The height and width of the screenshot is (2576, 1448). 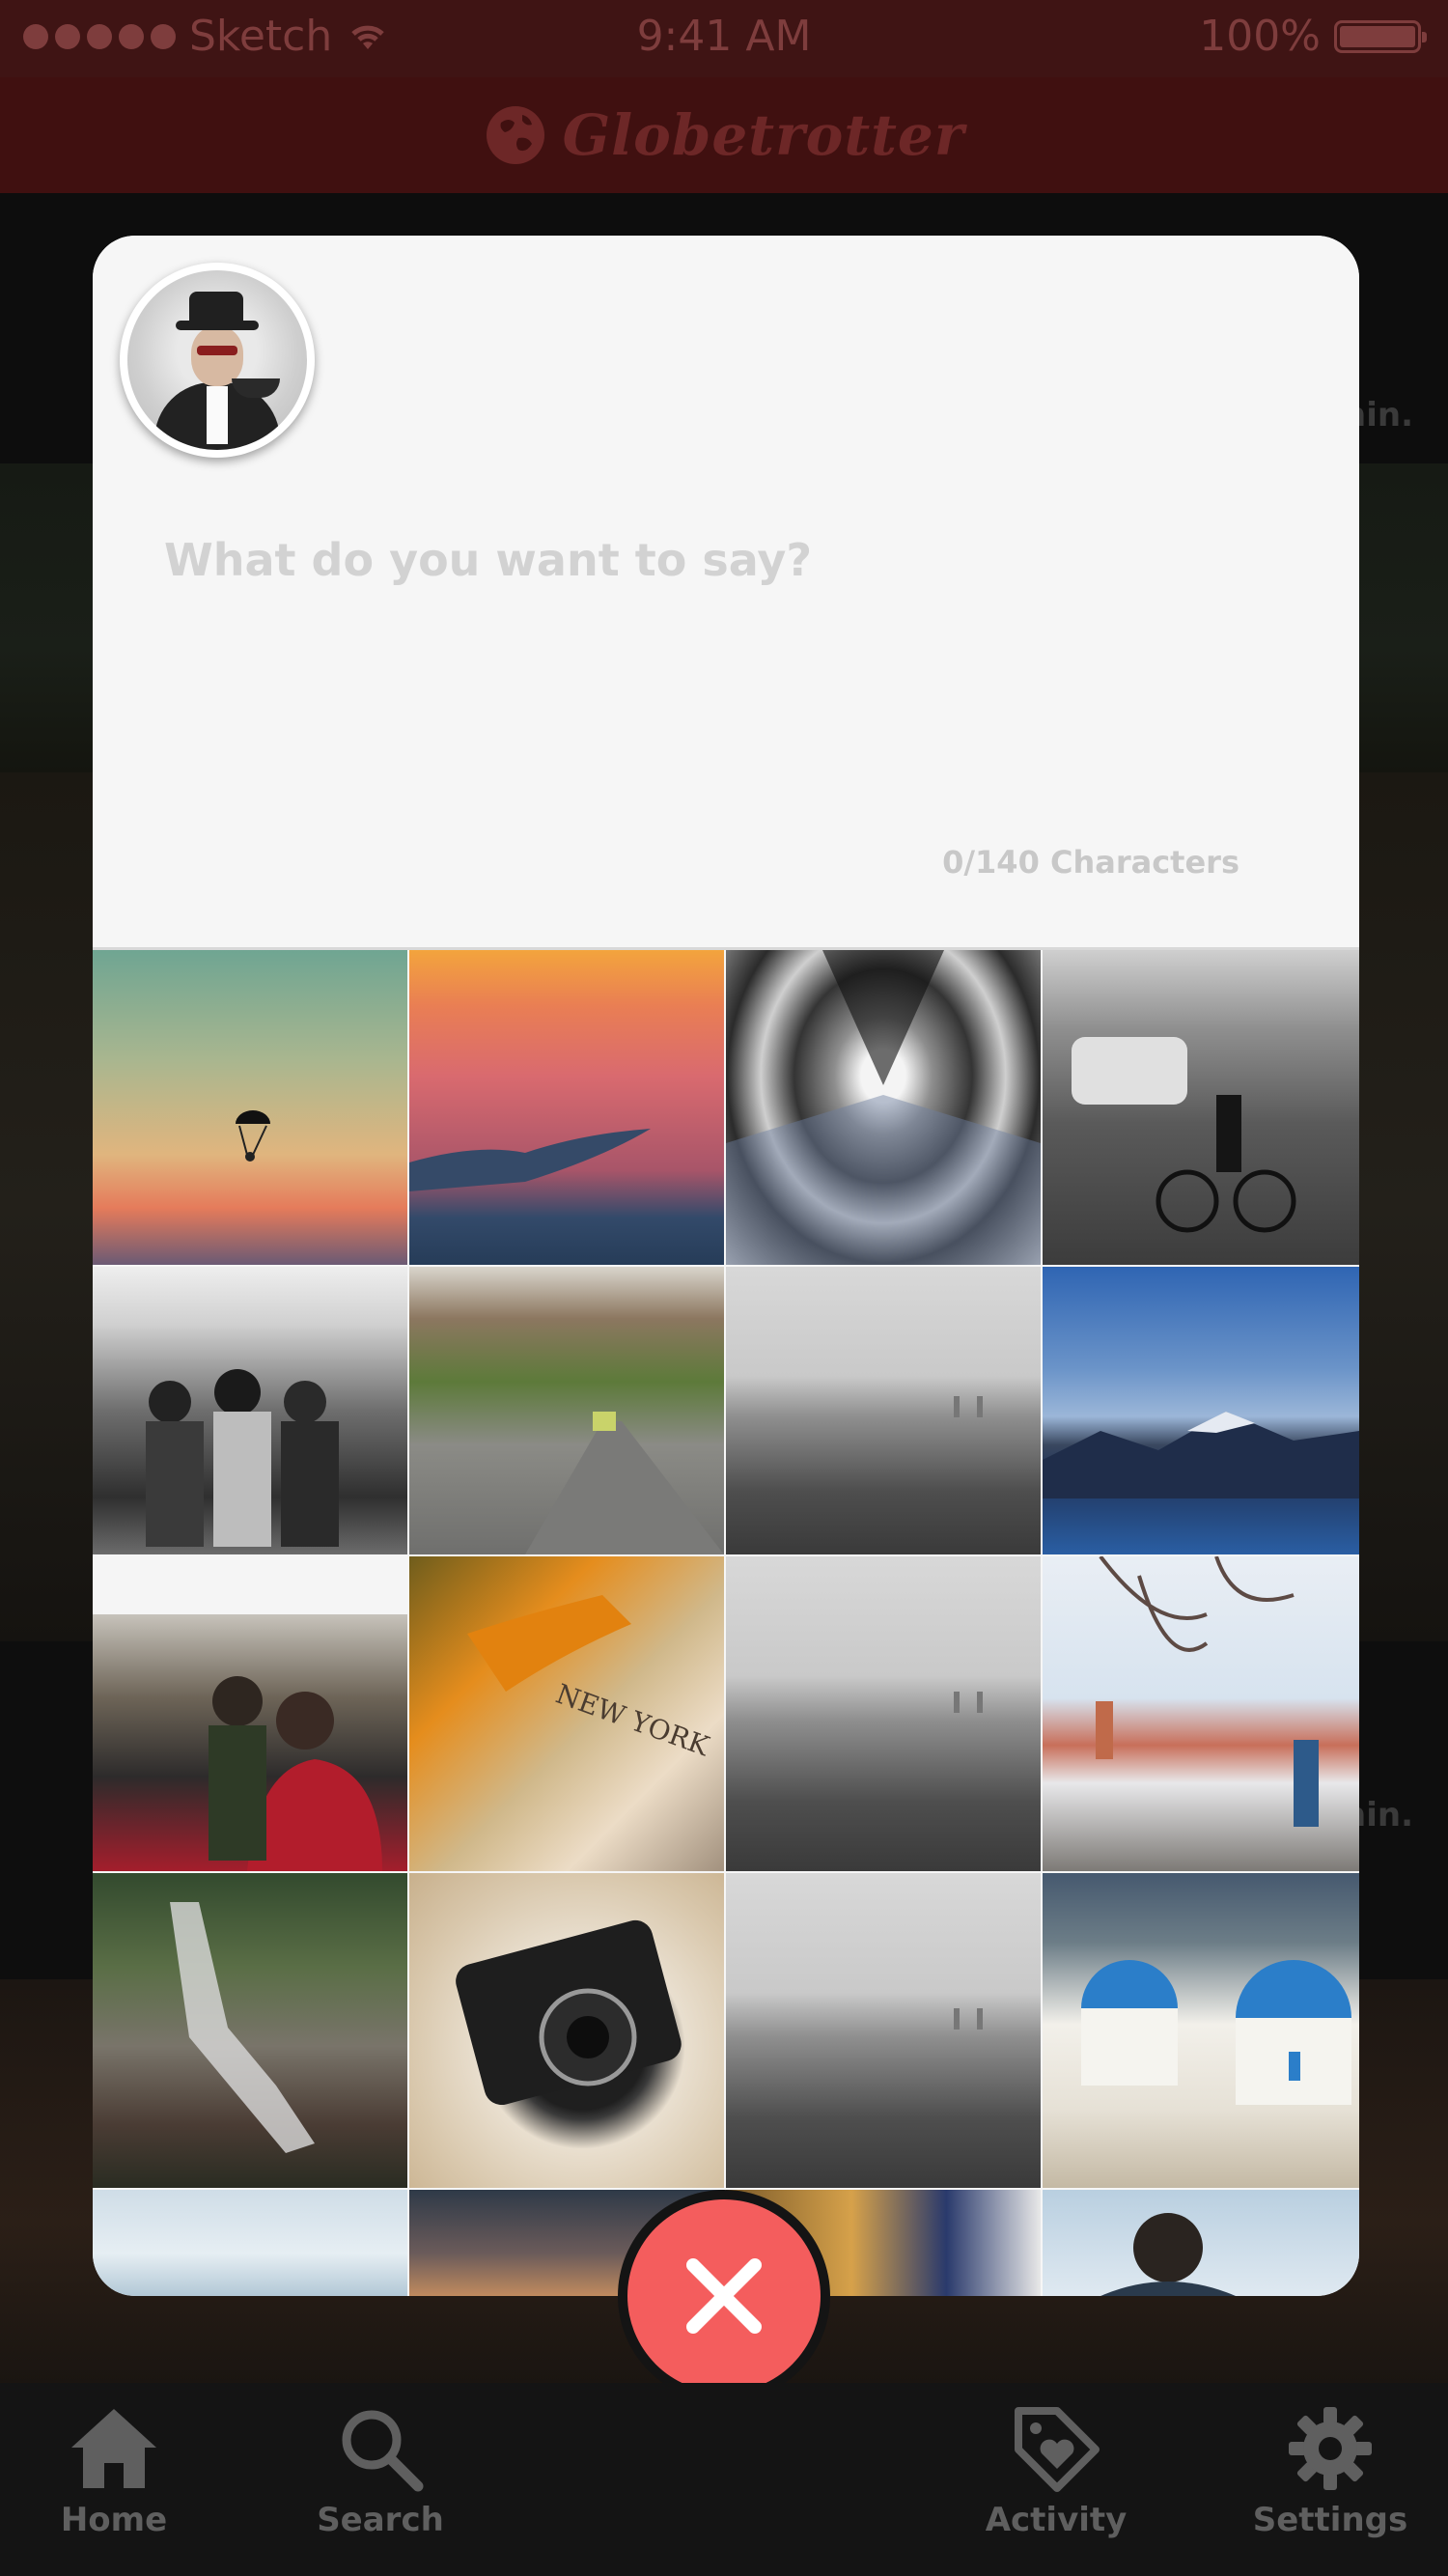 What do you see at coordinates (1380, 36) in the screenshot?
I see `battery-icon` at bounding box center [1380, 36].